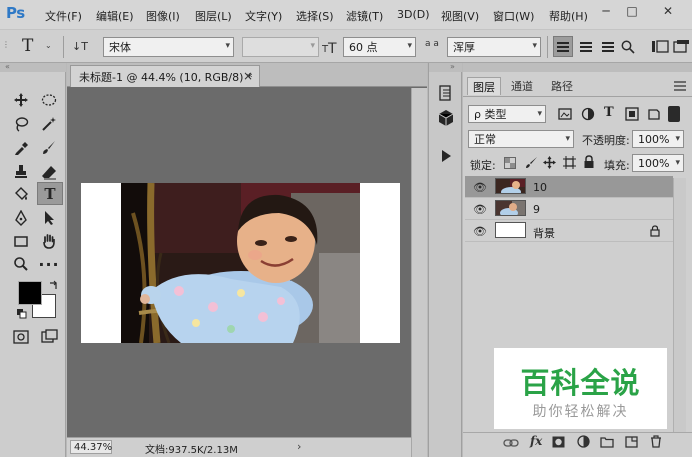 The image size is (692, 457). What do you see at coordinates (446, 118) in the screenshot?
I see `3d-cube-icon` at bounding box center [446, 118].